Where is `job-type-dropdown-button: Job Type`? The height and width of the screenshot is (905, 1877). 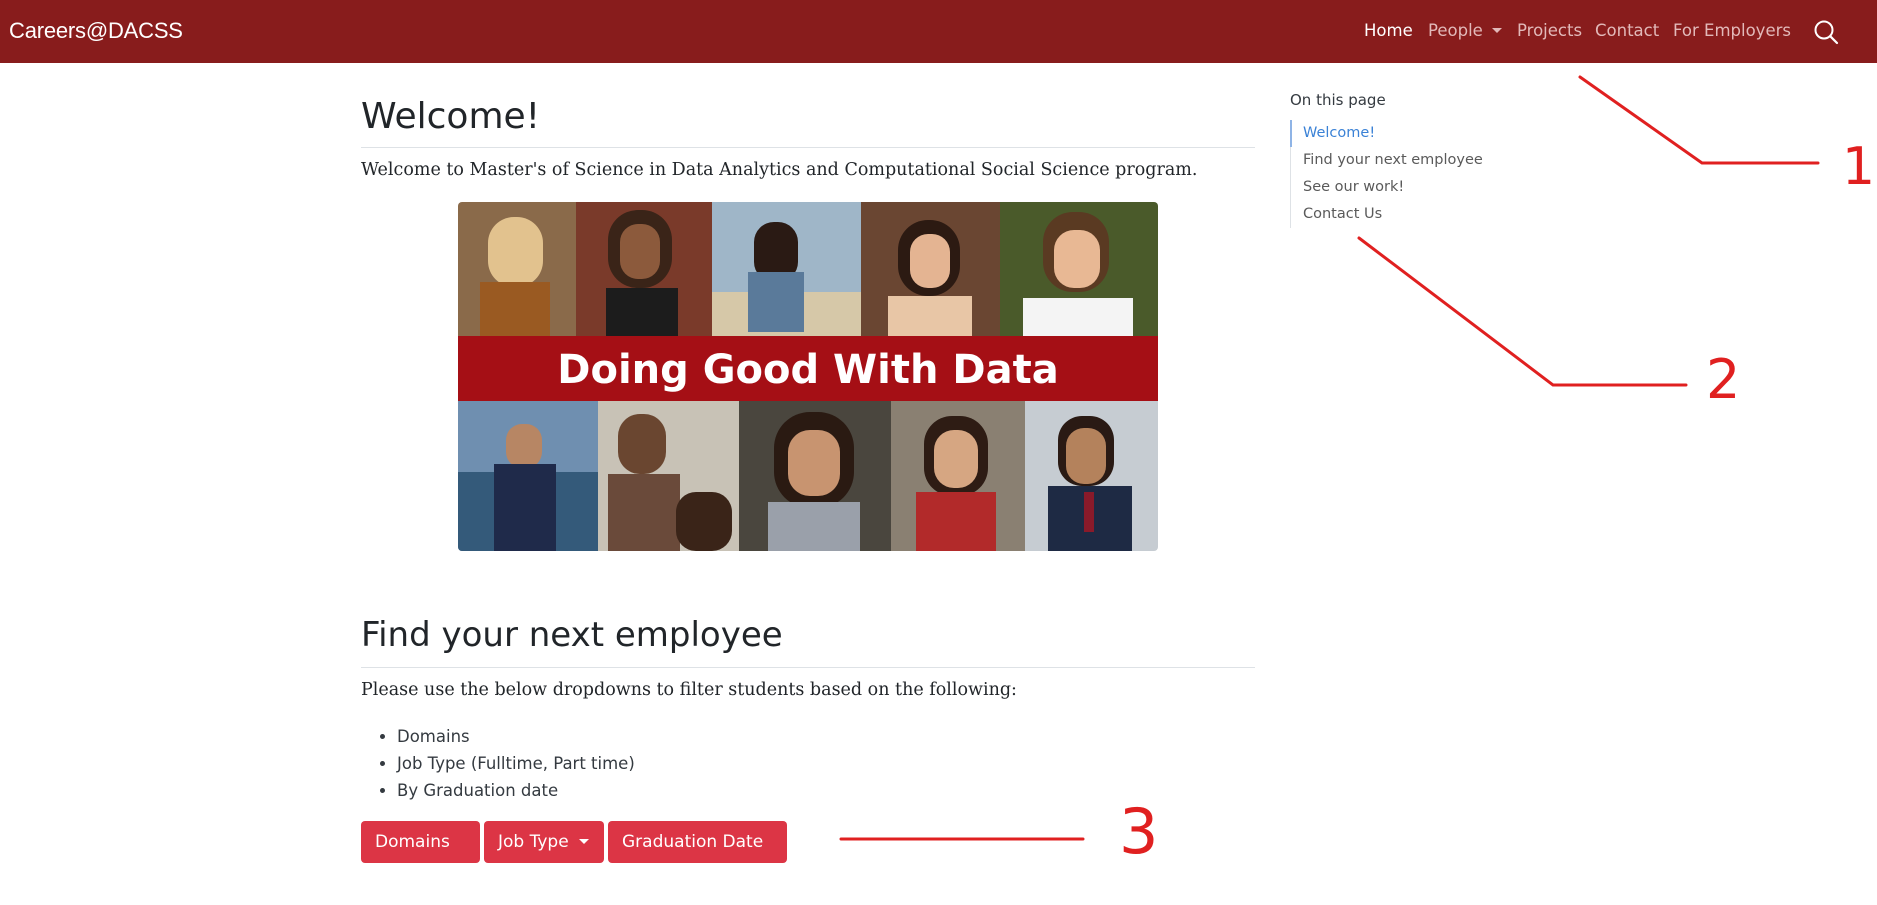 job-type-dropdown-button: Job Type is located at coordinates (544, 842).